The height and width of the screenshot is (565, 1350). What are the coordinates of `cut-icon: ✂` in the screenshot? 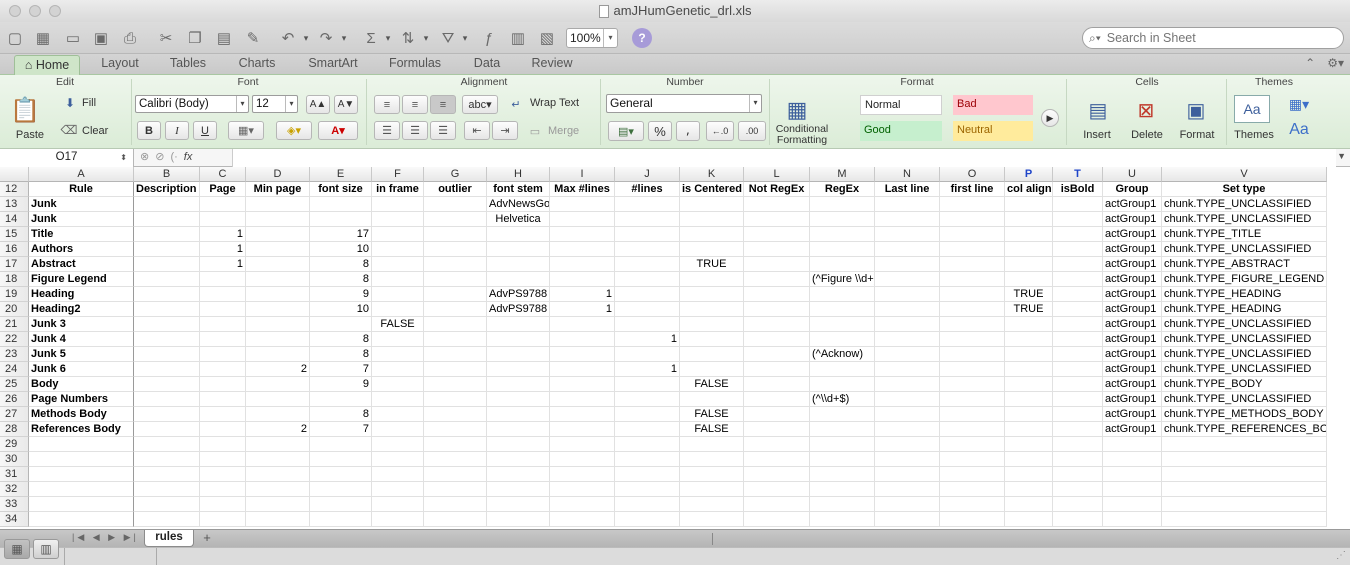 It's located at (166, 38).